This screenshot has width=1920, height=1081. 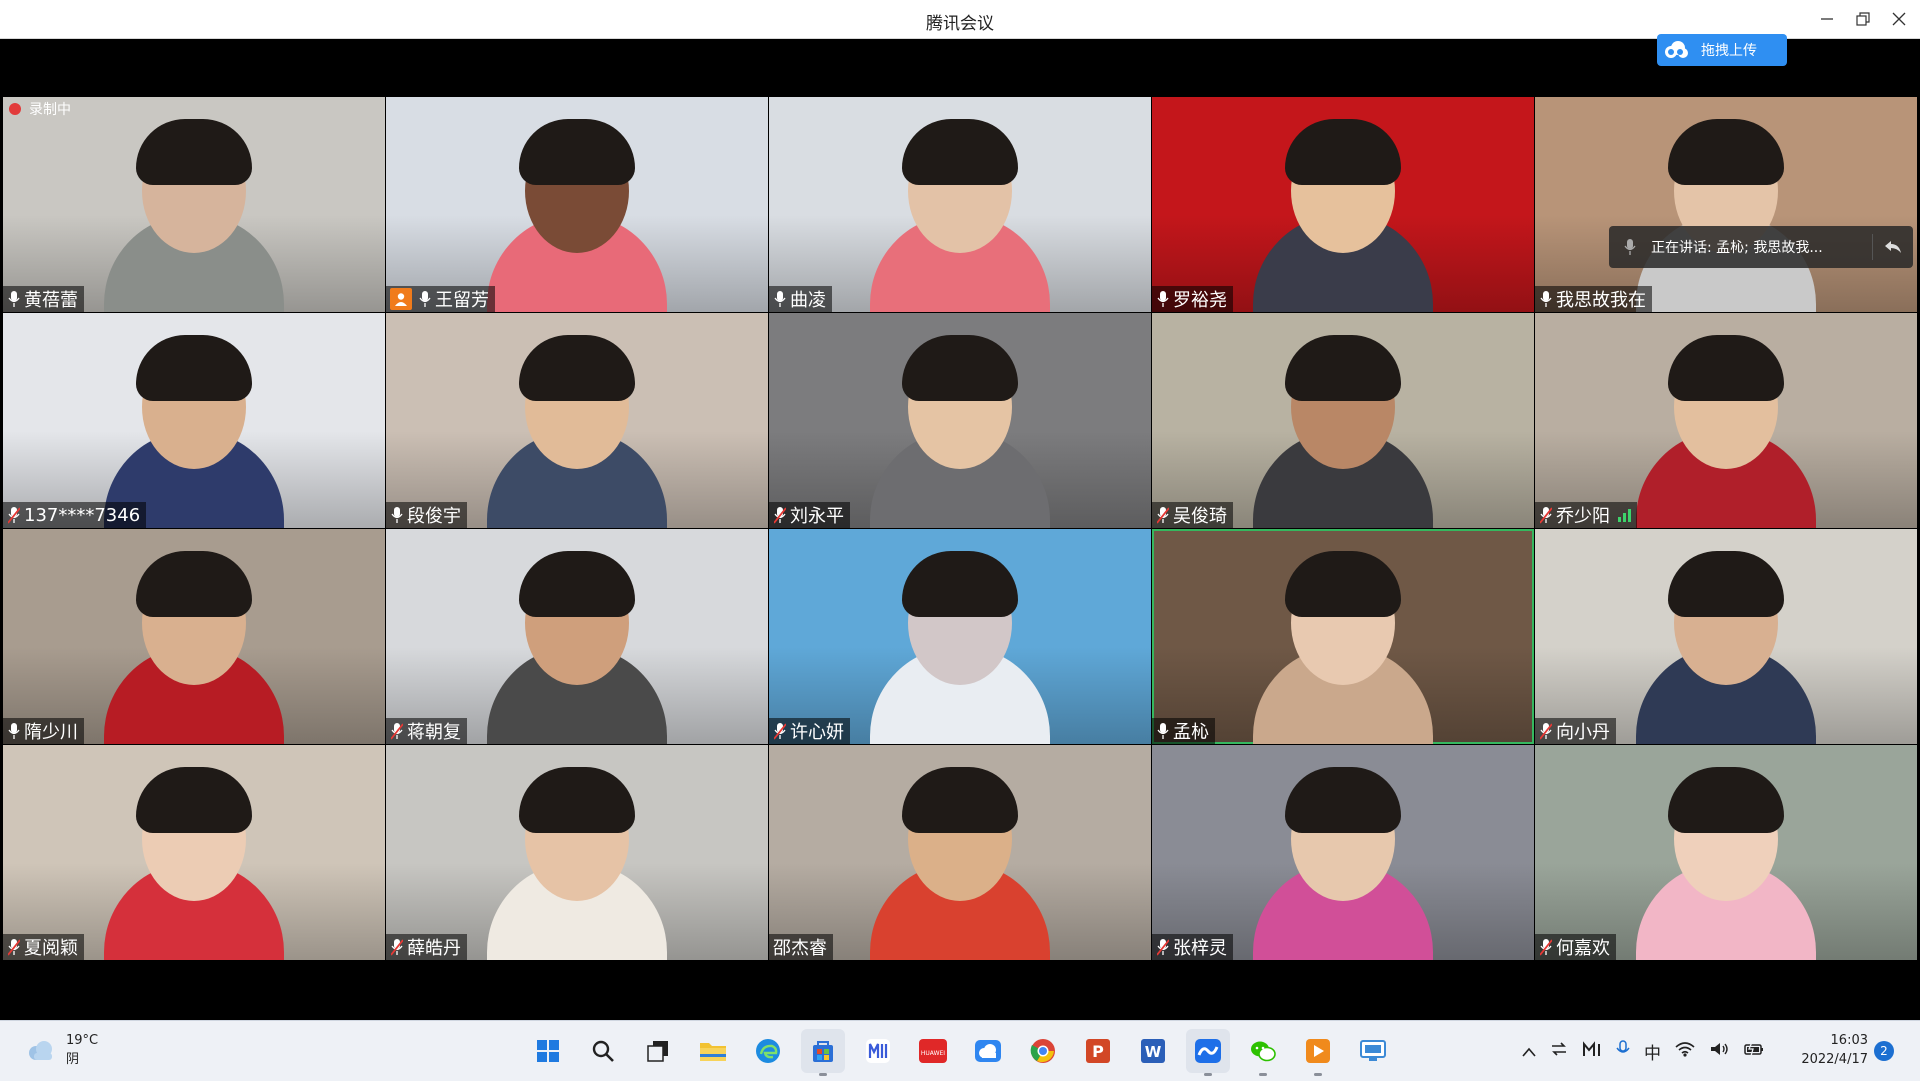 What do you see at coordinates (1676, 50) in the screenshot?
I see `cloud-icon` at bounding box center [1676, 50].